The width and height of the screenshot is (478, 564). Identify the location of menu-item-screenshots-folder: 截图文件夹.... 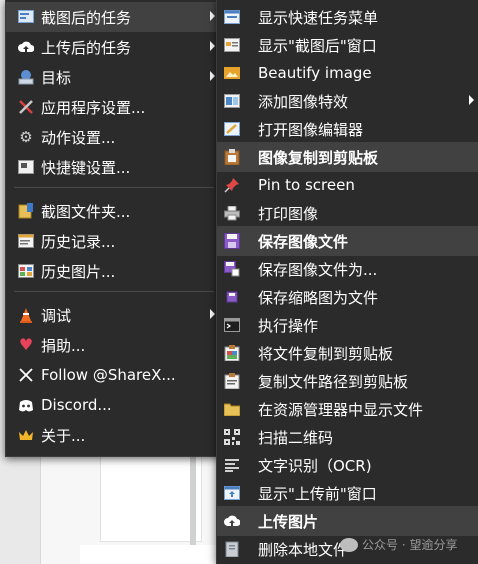
(113, 211).